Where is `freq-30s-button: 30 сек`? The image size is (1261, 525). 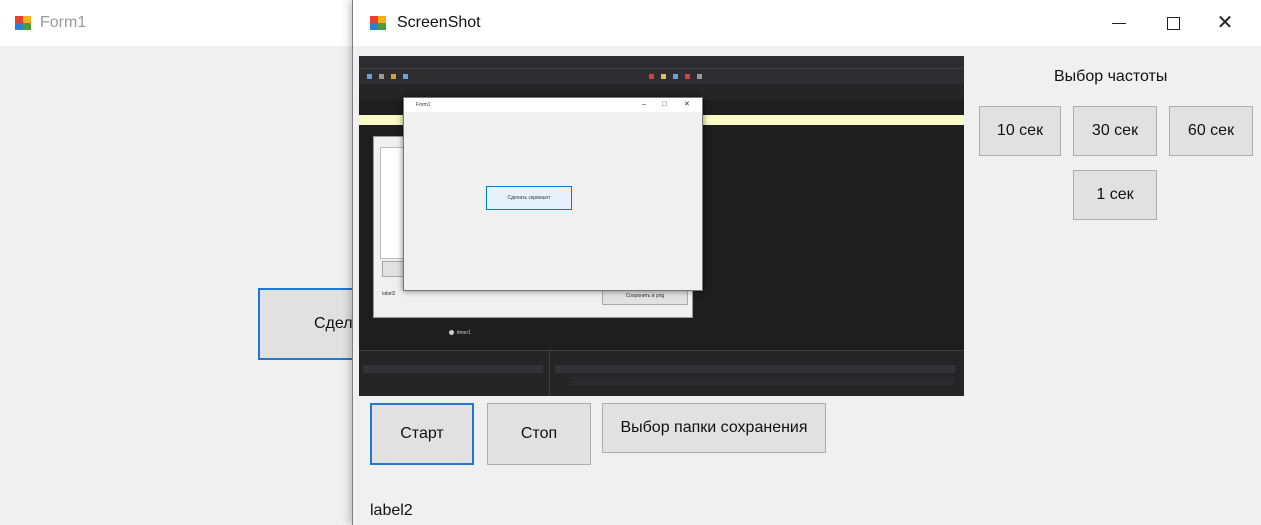
freq-30s-button: 30 сек is located at coordinates (1115, 131).